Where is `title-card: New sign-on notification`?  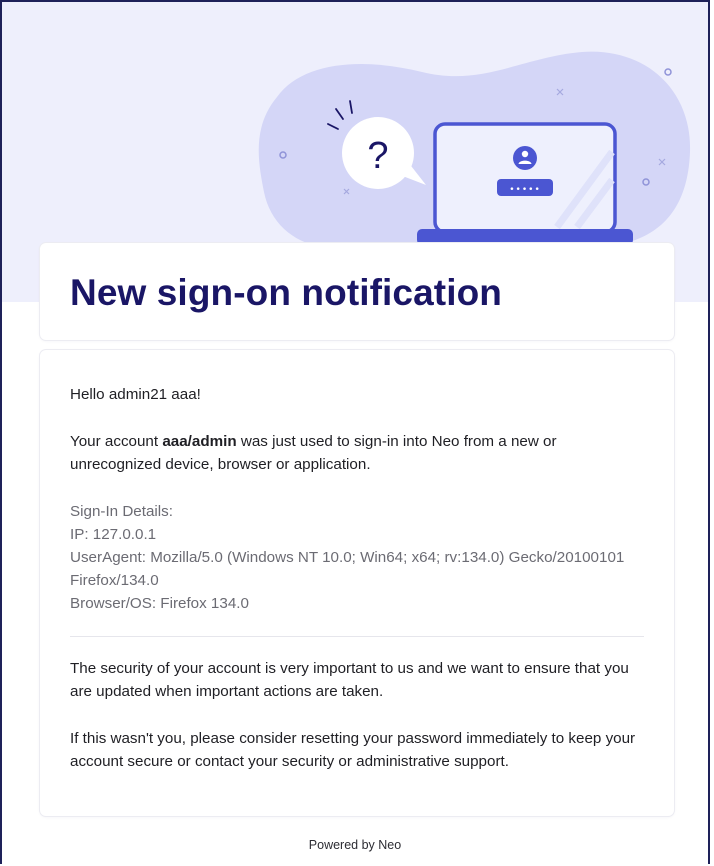 title-card: New sign-on notification is located at coordinates (357, 291).